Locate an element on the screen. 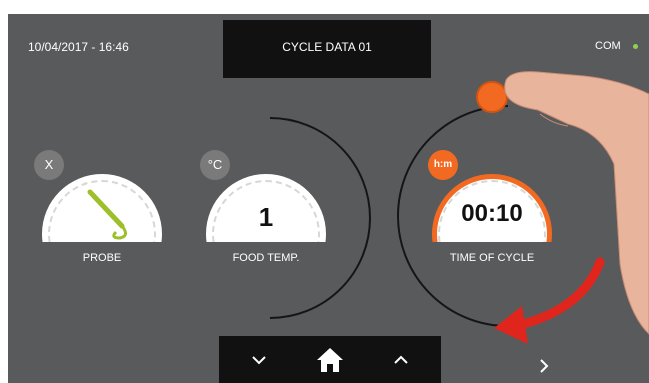 The height and width of the screenshot is (383, 649). bottom-nav-bar is located at coordinates (330, 359).